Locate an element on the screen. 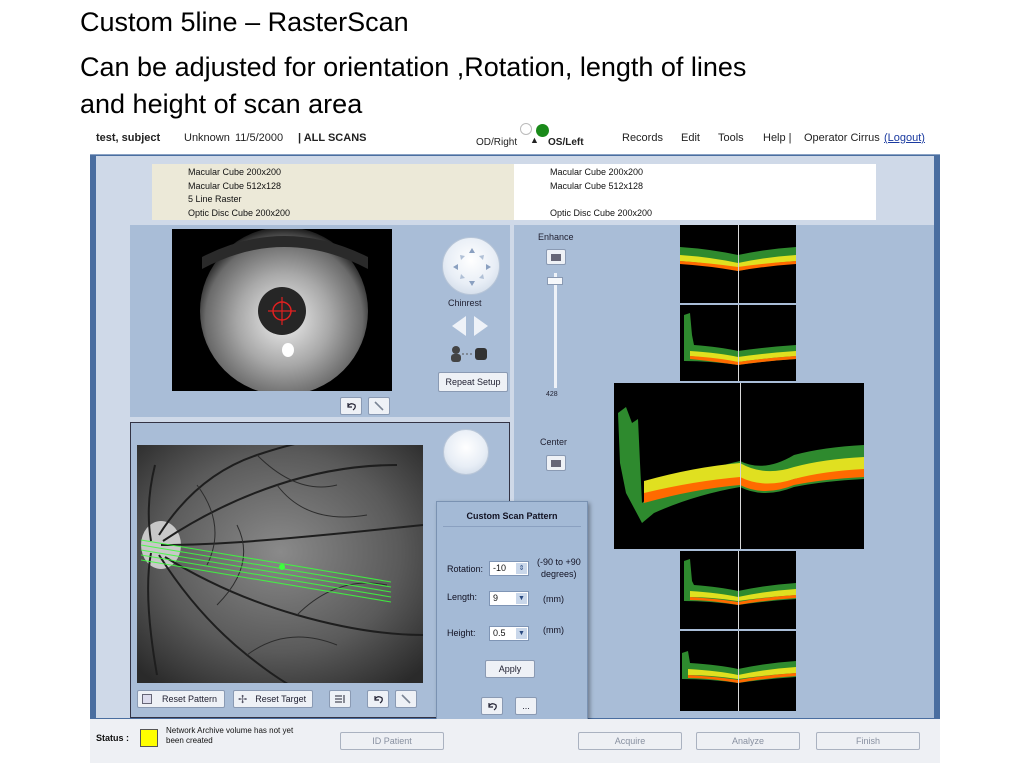  center-icon is located at coordinates (556, 463).